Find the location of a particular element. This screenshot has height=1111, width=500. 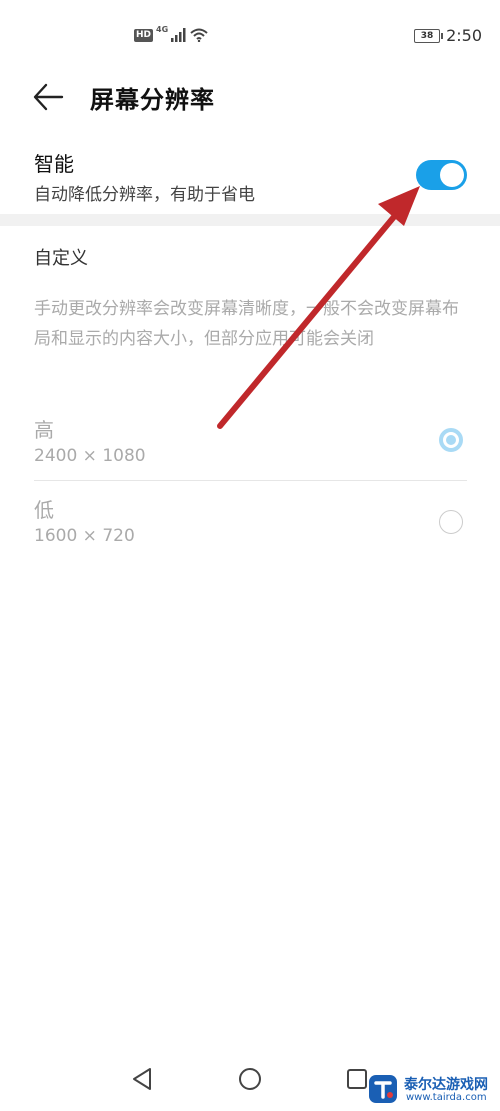

network-type: 4G is located at coordinates (162, 29).